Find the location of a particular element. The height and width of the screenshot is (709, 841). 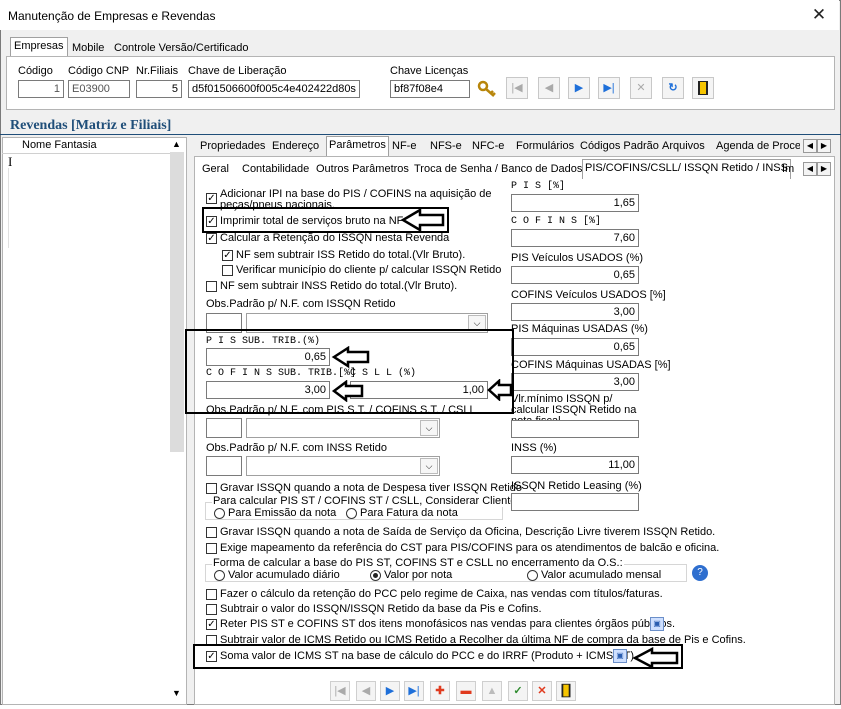

tab-nfse: NFS-e is located at coordinates (446, 147).